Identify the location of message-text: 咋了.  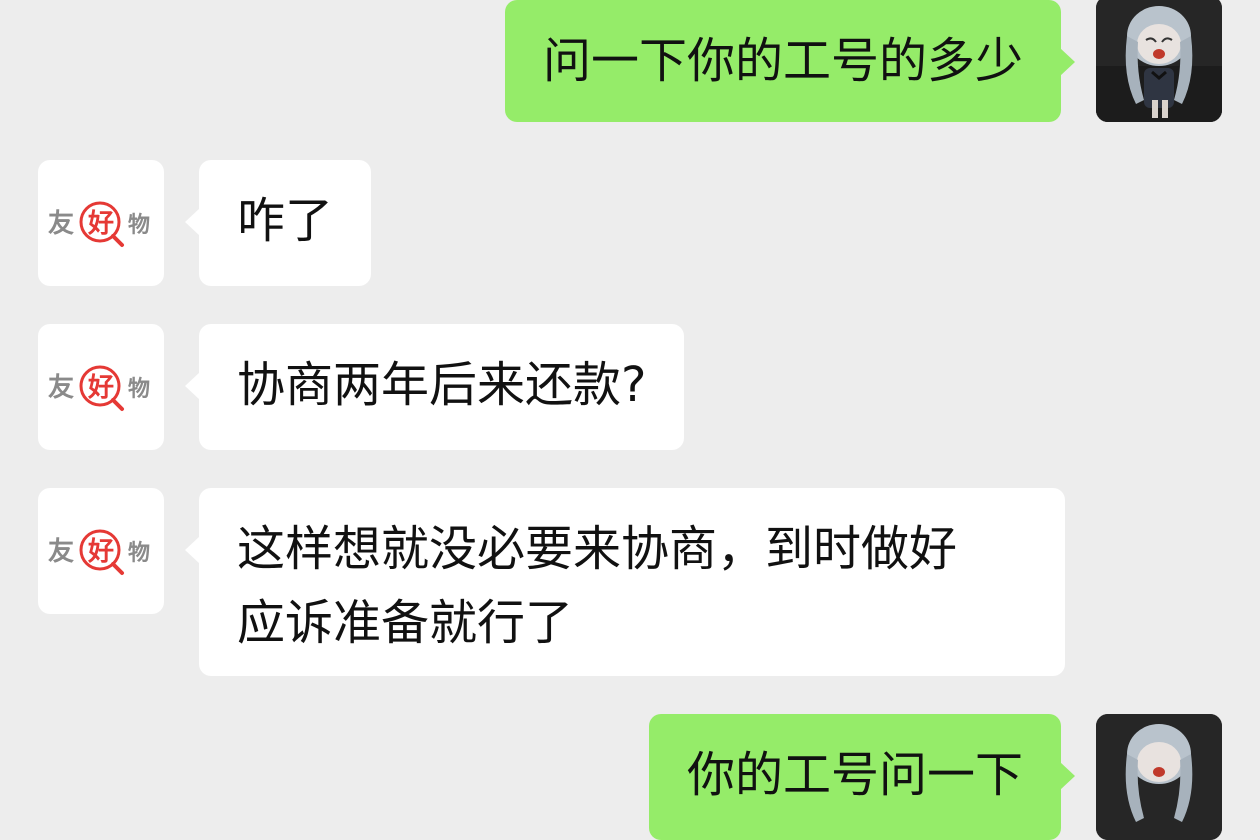
(285, 221).